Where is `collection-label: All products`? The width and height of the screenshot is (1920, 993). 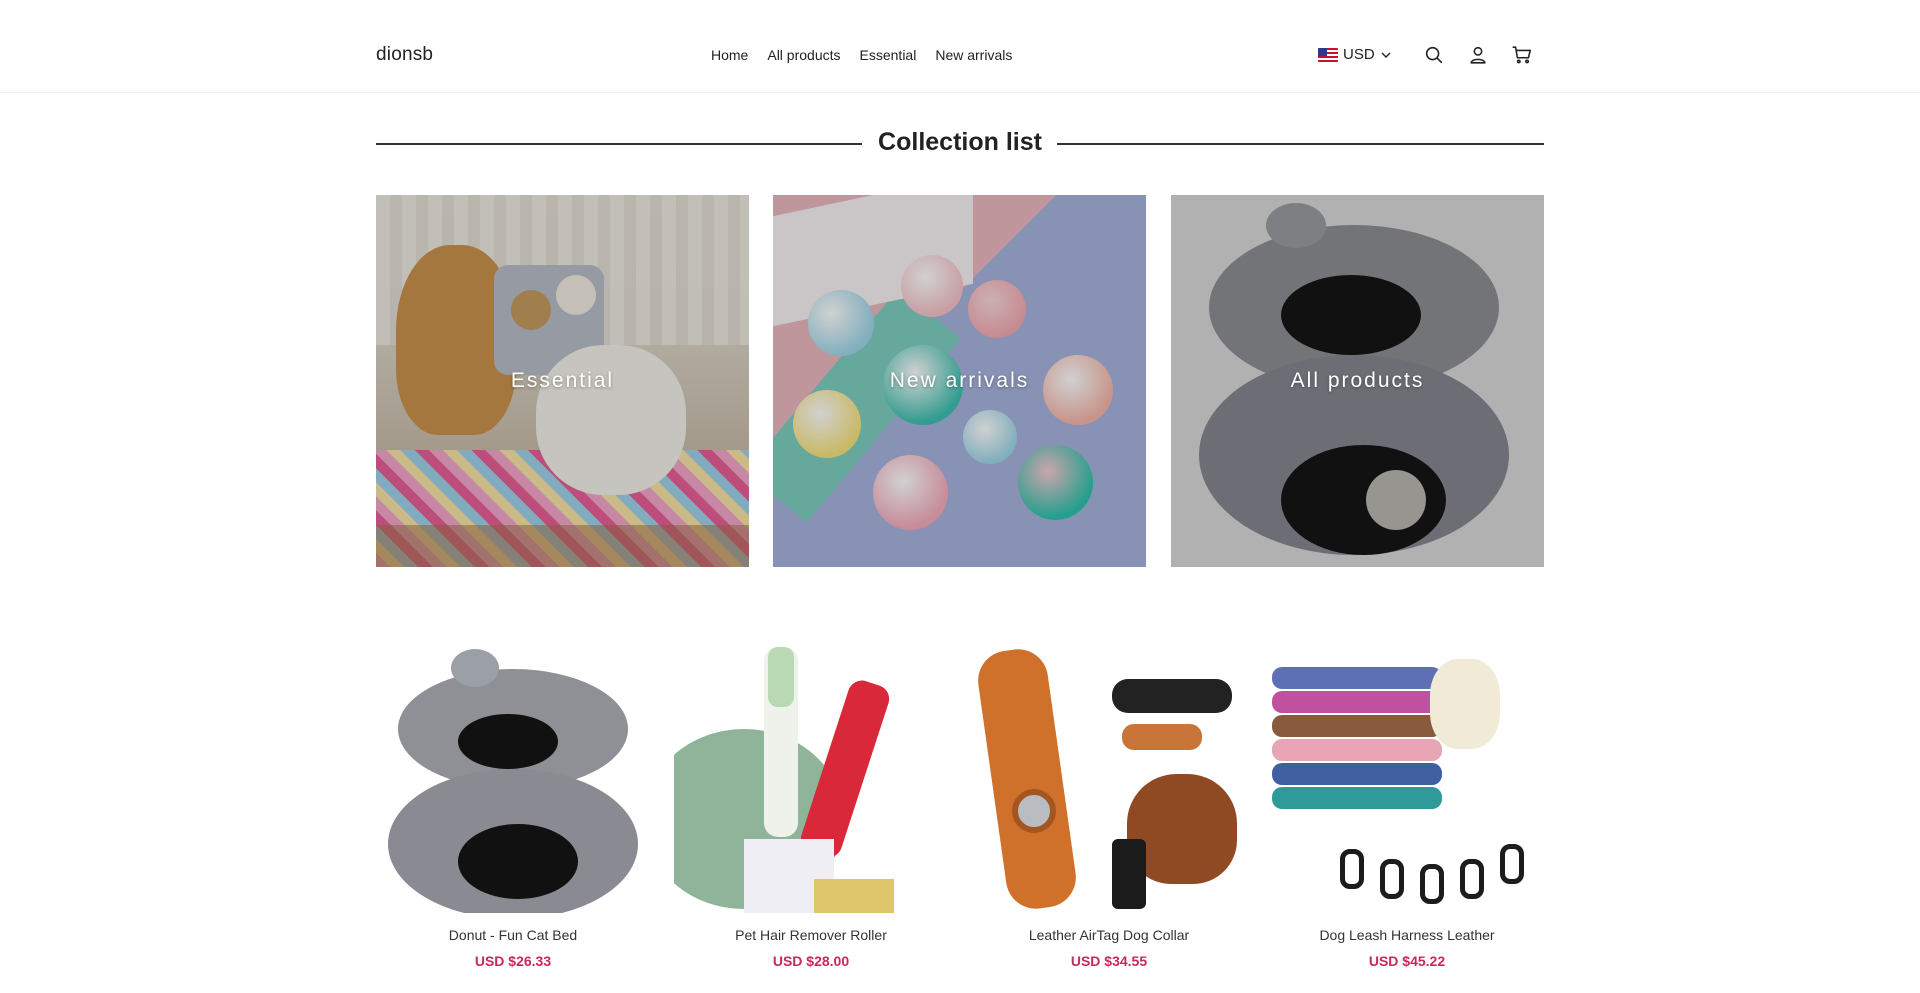 collection-label: All products is located at coordinates (1357, 380).